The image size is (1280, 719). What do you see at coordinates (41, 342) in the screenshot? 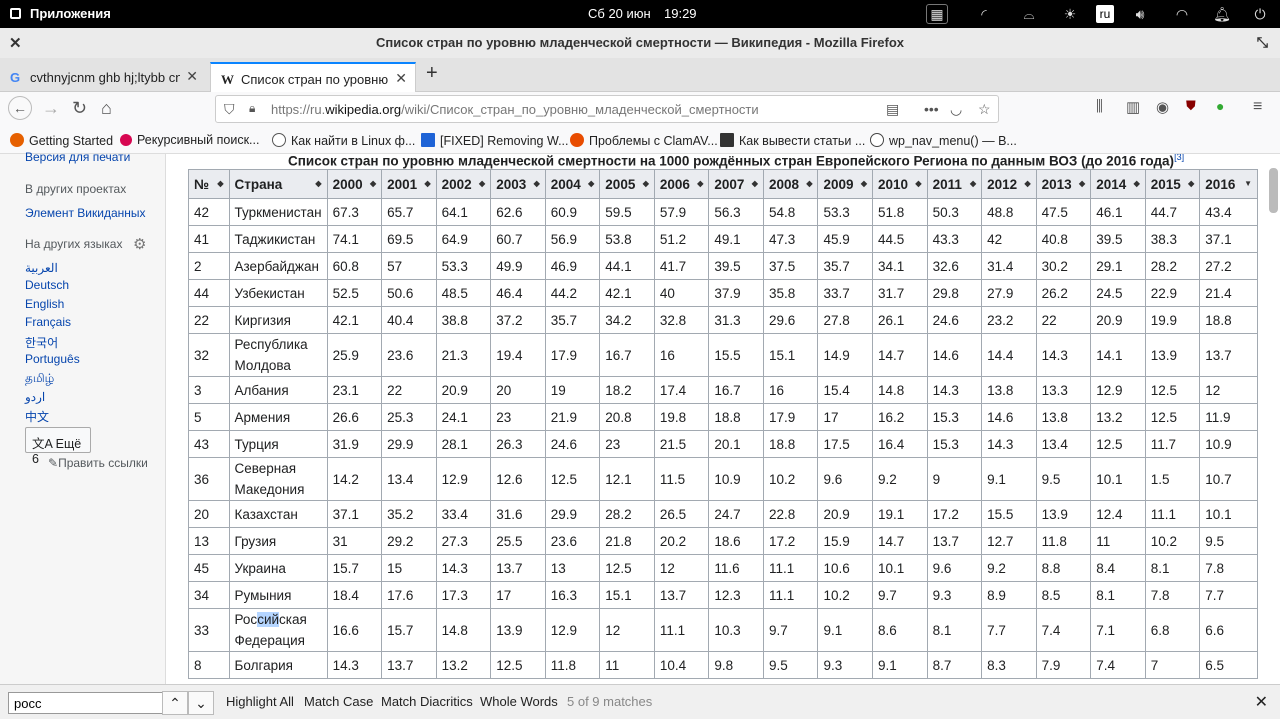
I see `lang-link: 한국어` at bounding box center [41, 342].